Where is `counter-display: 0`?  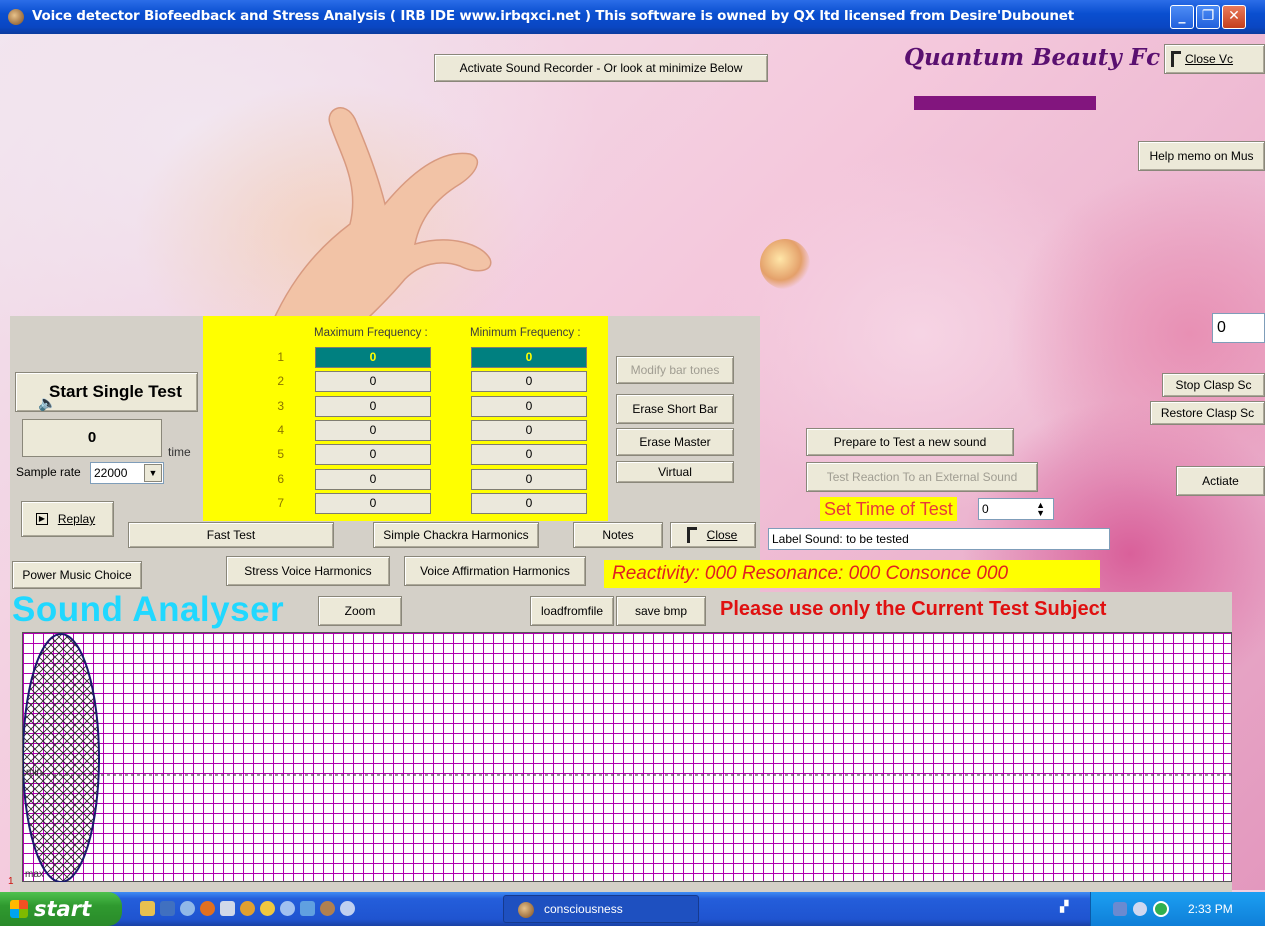
counter-display: 0 is located at coordinates (92, 438).